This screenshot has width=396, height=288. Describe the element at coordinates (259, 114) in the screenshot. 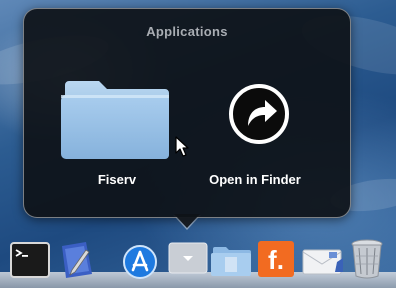

I see `open-in-finder-icon` at that location.